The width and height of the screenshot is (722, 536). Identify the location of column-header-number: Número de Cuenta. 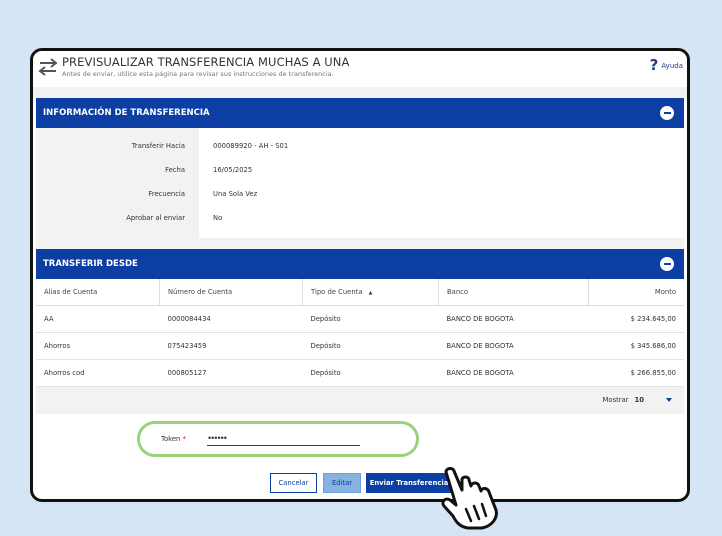
(231, 292).